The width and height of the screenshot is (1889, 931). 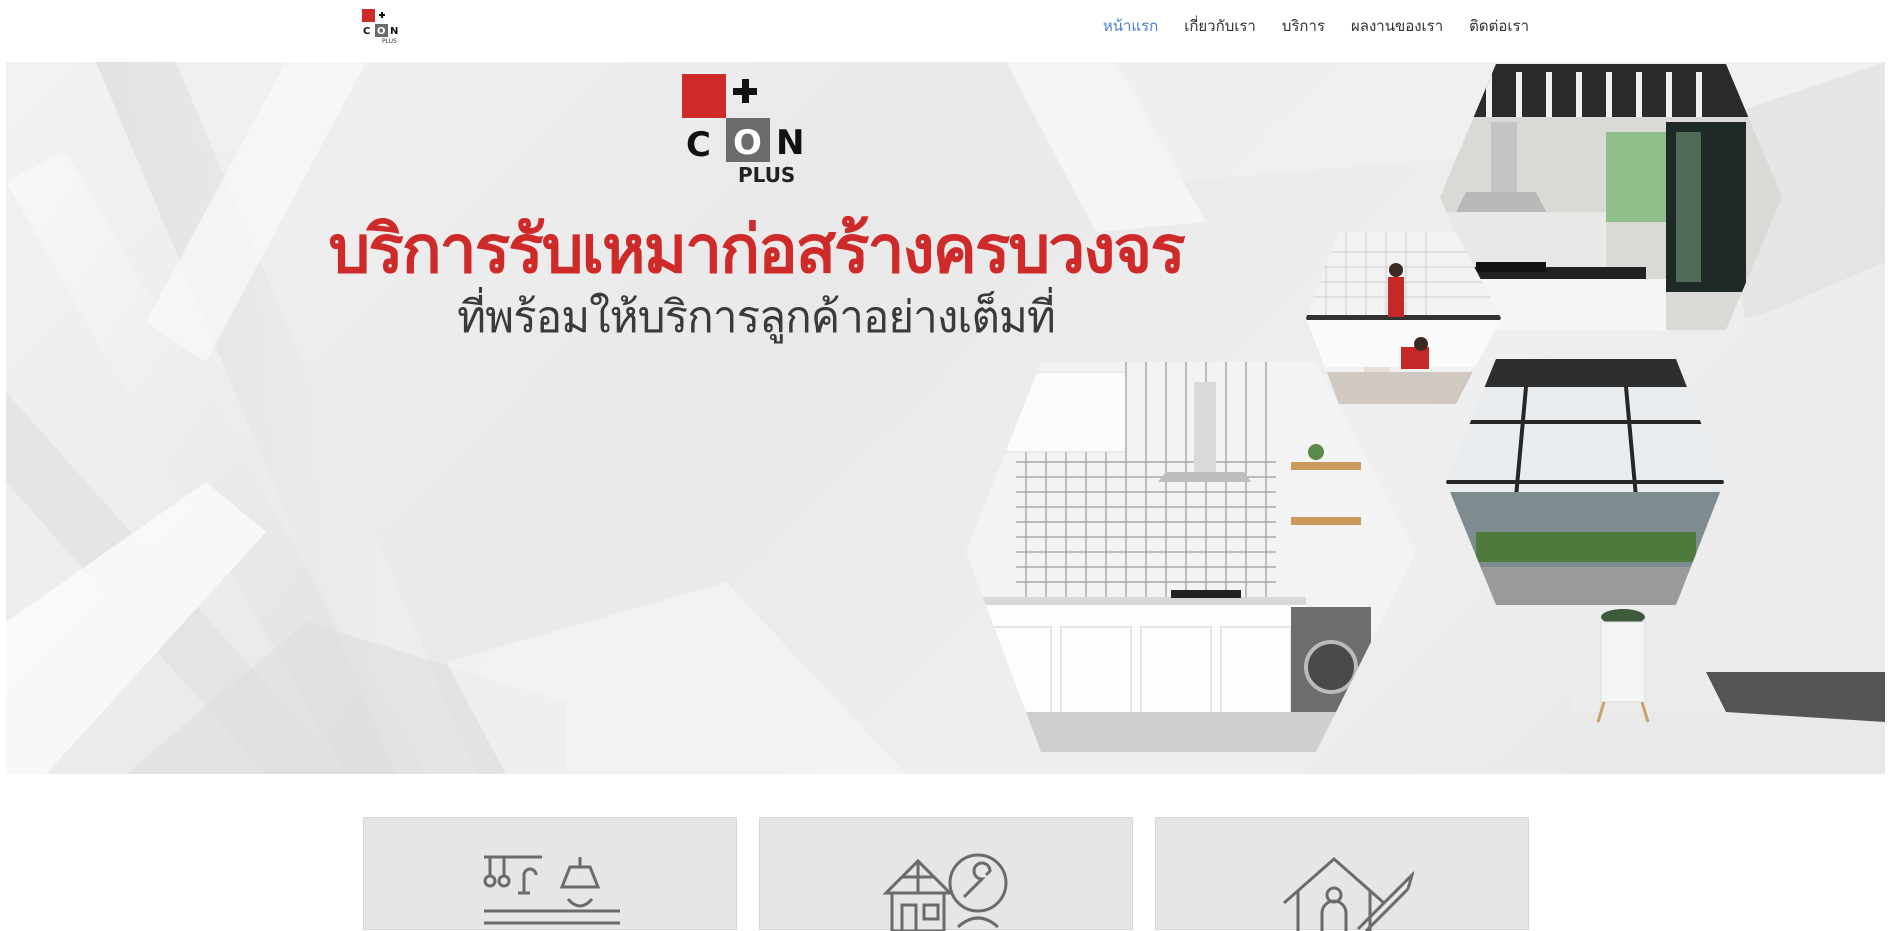 I want to click on nav-item-services: บริการ, so click(x=1303, y=26).